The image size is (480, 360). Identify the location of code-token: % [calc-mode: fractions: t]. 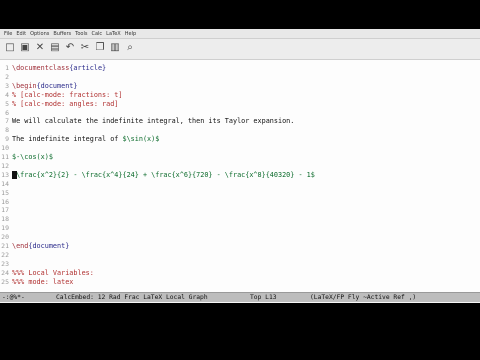
(67, 94).